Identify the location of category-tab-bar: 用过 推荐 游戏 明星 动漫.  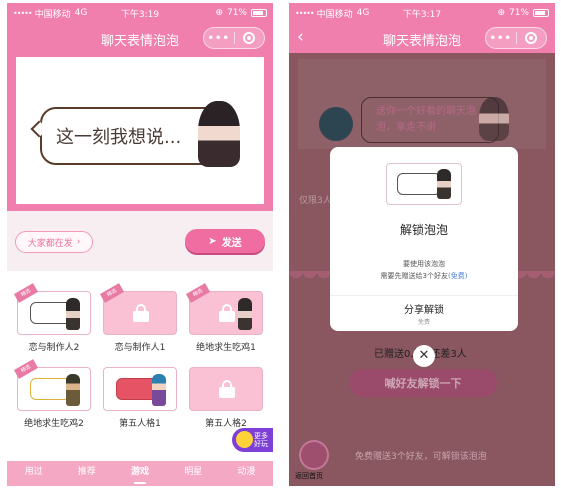
(140, 473).